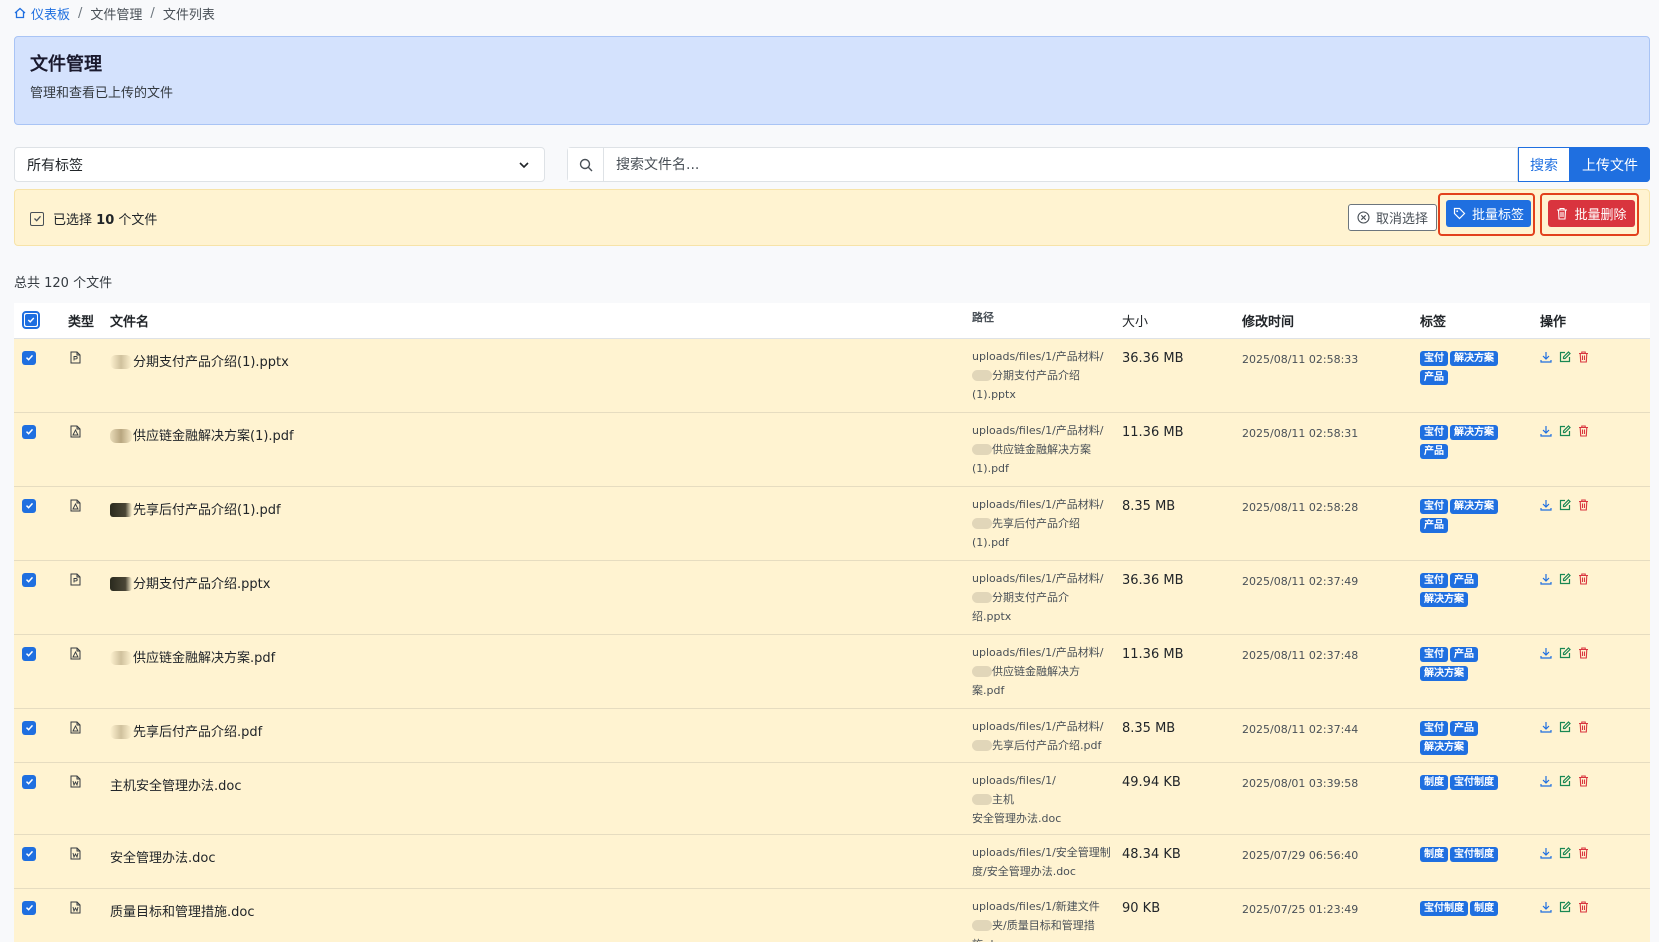 Image resolution: width=1659 pixels, height=942 pixels. I want to click on upload-file-button: 上传文件, so click(1610, 164).